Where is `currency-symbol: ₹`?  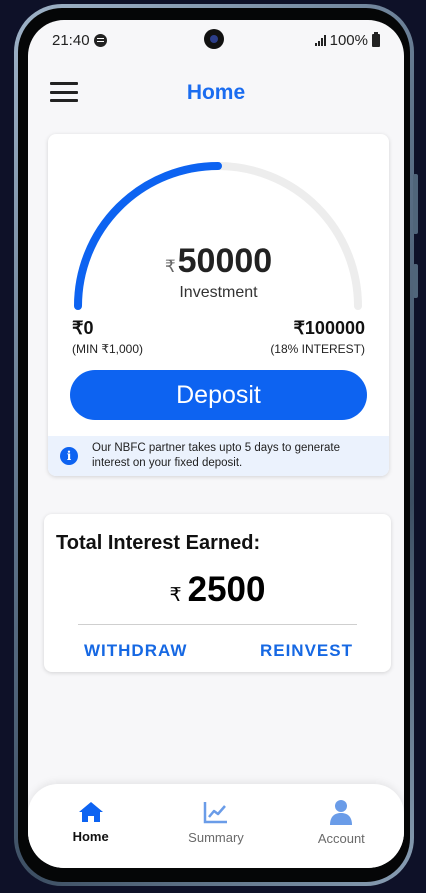
currency-symbol: ₹ is located at coordinates (170, 266).